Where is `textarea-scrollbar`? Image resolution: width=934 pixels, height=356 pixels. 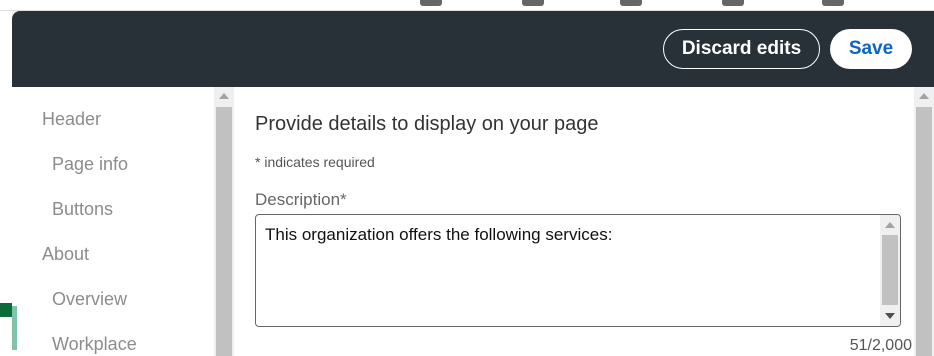
textarea-scrollbar is located at coordinates (890, 270).